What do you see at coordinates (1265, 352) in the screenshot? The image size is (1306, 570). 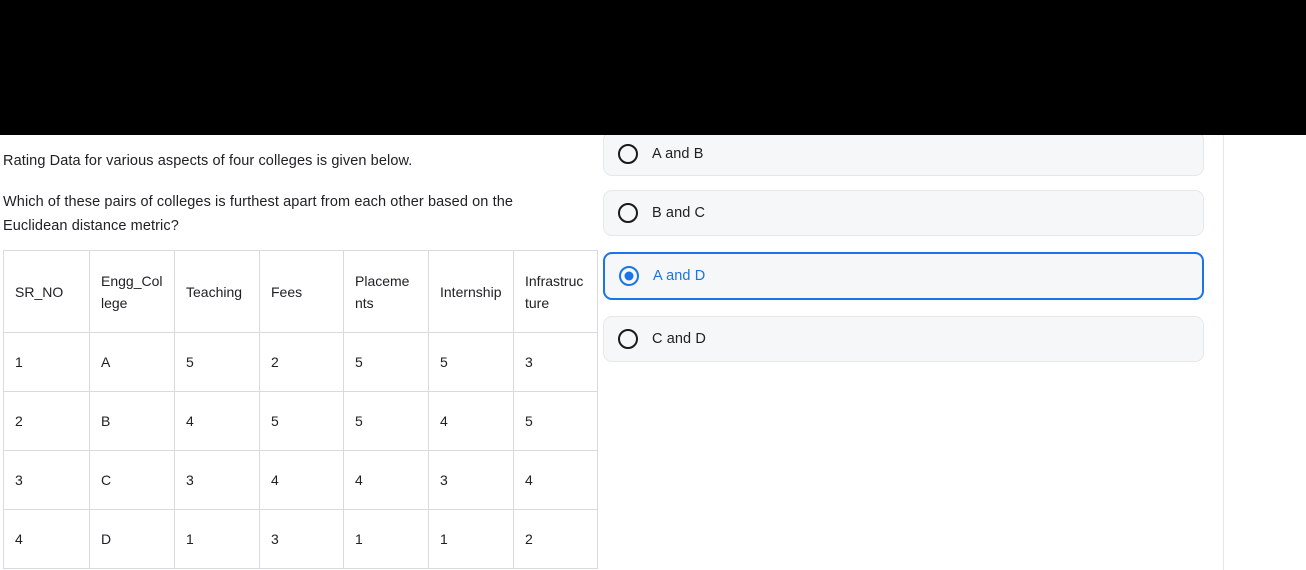 I see `right-empty-panel` at bounding box center [1265, 352].